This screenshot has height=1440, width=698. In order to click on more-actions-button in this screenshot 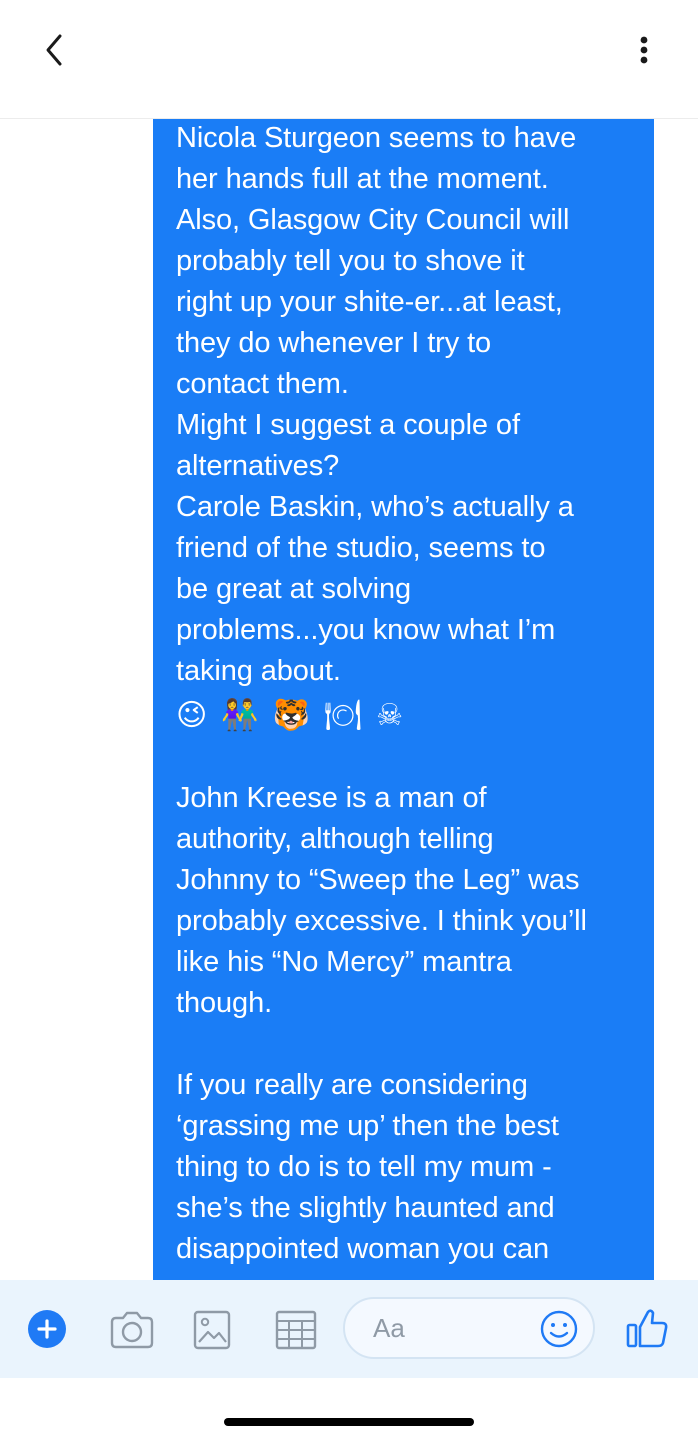, I will do `click(47, 1329)`.